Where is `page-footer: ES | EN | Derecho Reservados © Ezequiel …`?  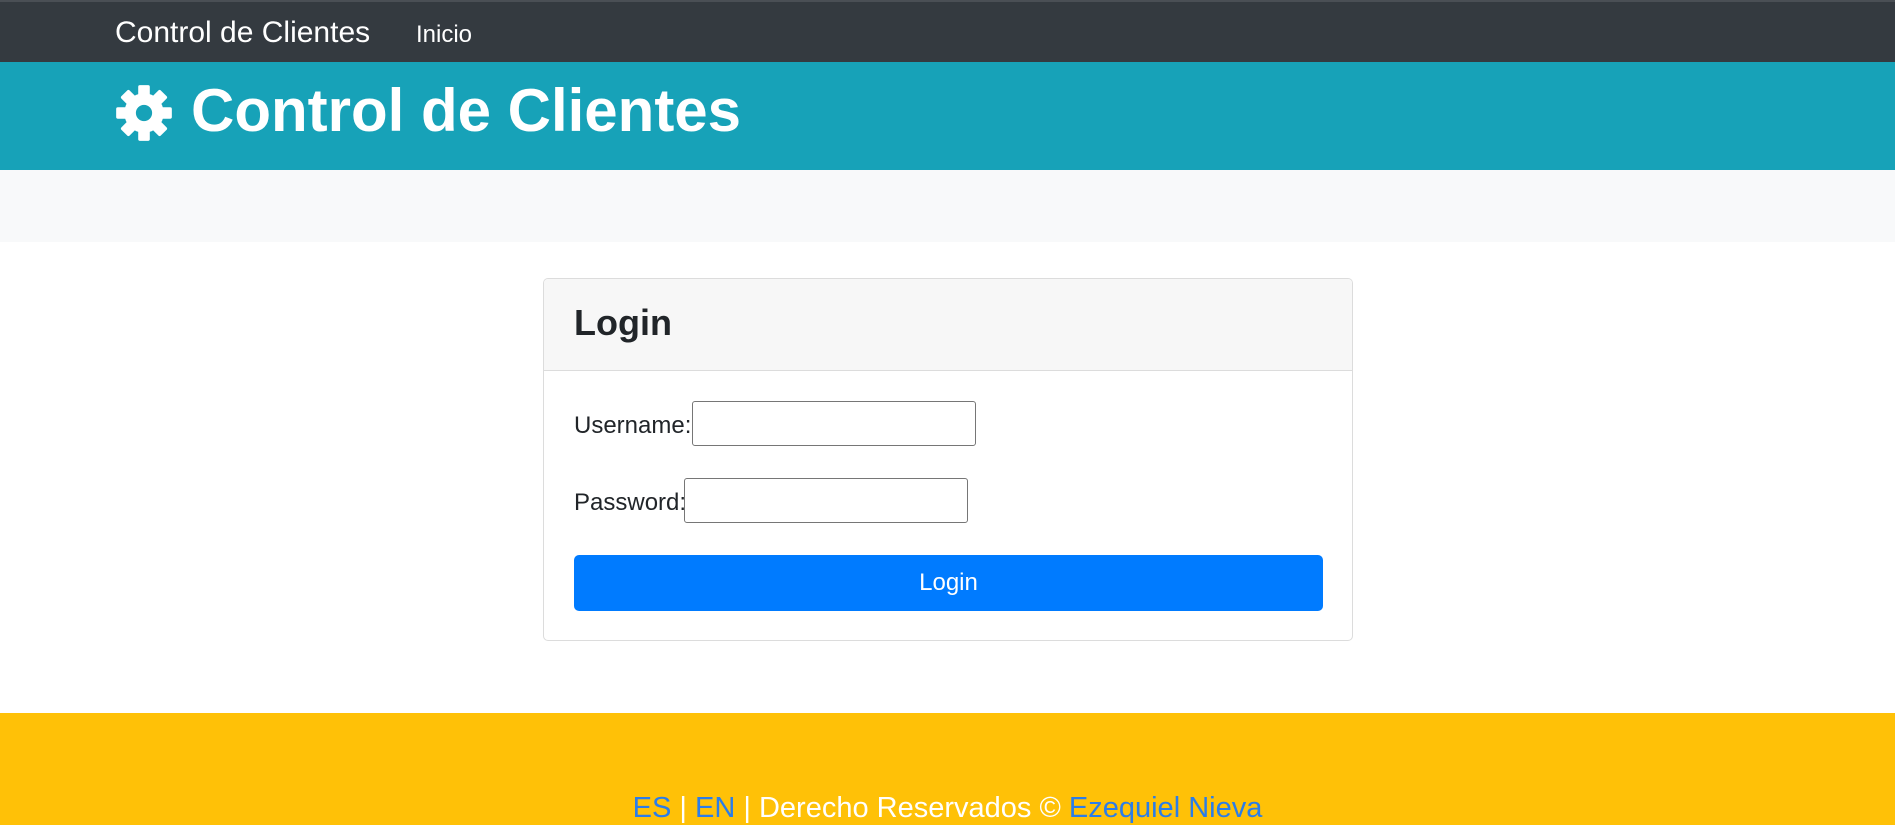 page-footer: ES | EN | Derecho Reservados © Ezequiel … is located at coordinates (947, 769).